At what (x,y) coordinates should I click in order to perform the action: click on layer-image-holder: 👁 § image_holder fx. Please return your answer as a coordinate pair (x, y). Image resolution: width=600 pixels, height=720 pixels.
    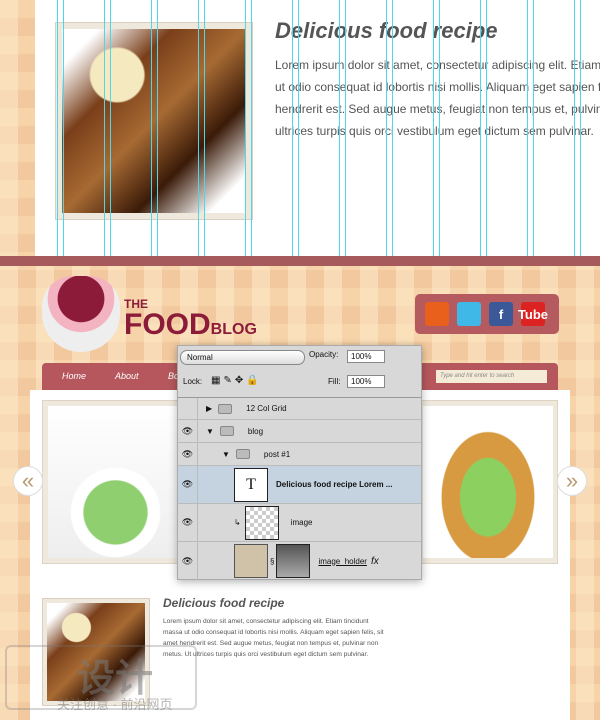
    Looking at the image, I should click on (299, 561).